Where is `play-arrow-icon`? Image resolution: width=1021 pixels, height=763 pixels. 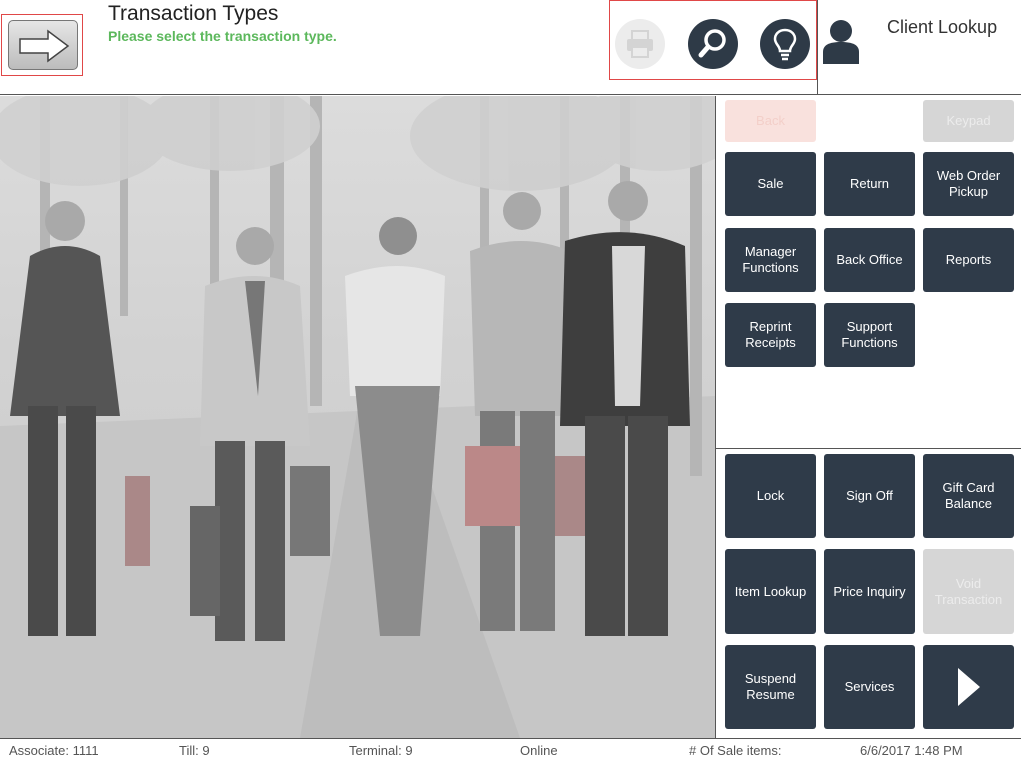 play-arrow-icon is located at coordinates (968, 687).